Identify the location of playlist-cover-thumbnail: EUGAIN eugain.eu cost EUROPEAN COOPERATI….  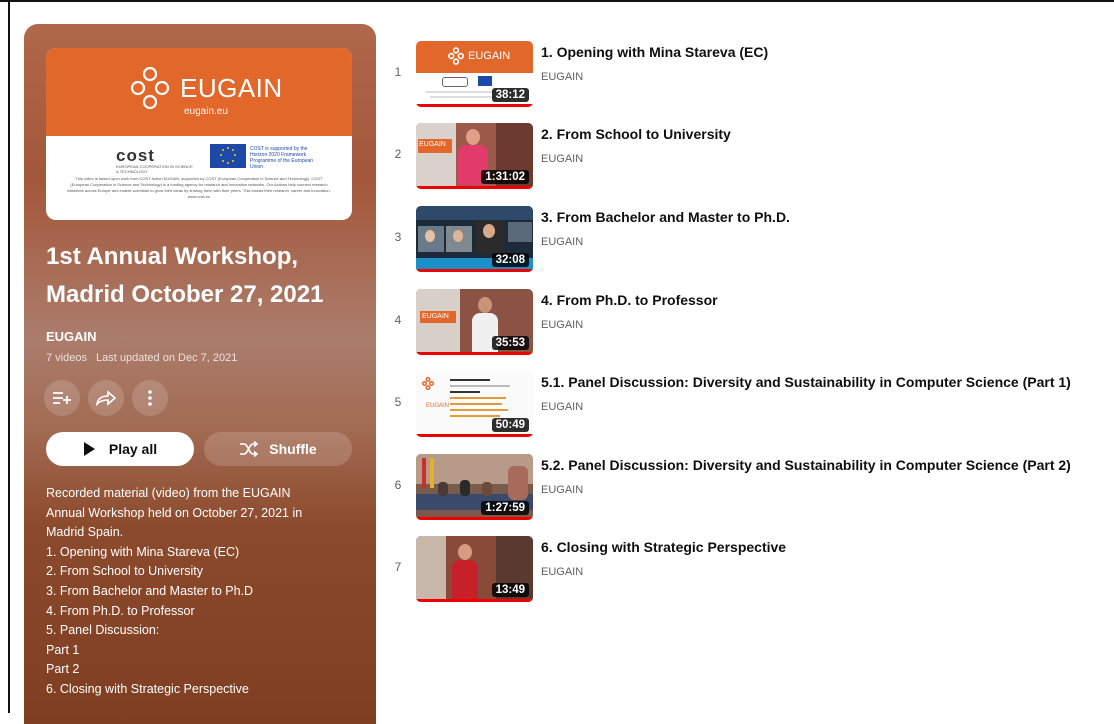
(199, 134).